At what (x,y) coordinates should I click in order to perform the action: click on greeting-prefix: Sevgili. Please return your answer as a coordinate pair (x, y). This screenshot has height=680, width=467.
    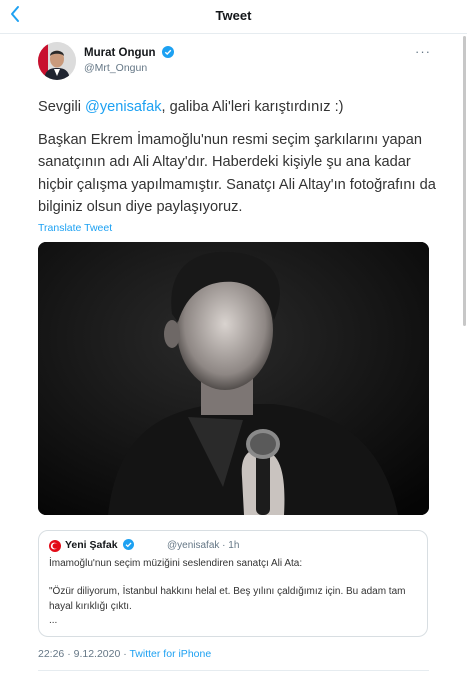
    Looking at the image, I should click on (62, 107).